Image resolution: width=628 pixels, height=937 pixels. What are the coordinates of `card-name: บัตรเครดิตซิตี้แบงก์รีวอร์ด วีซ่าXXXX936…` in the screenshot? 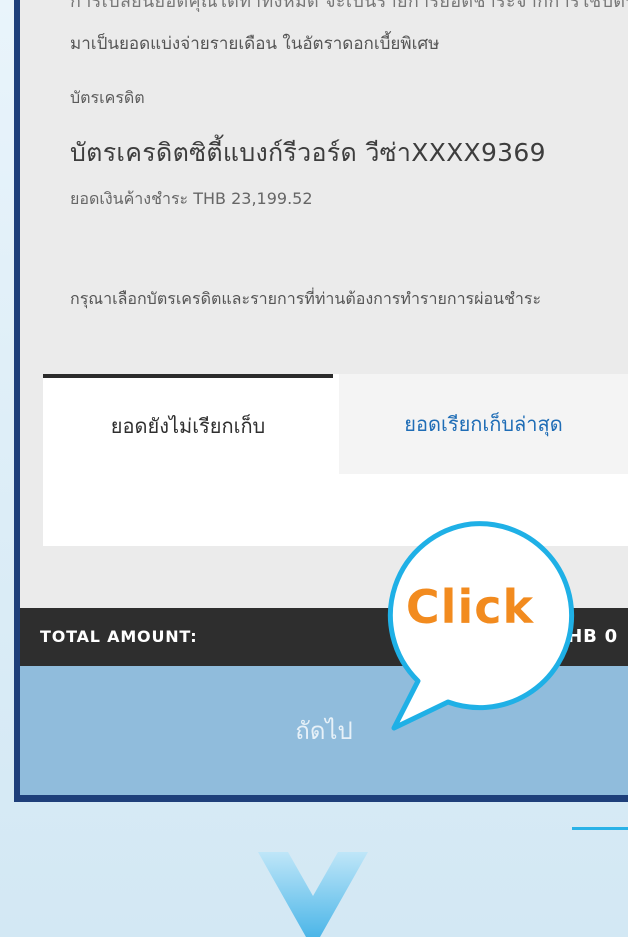 It's located at (308, 152).